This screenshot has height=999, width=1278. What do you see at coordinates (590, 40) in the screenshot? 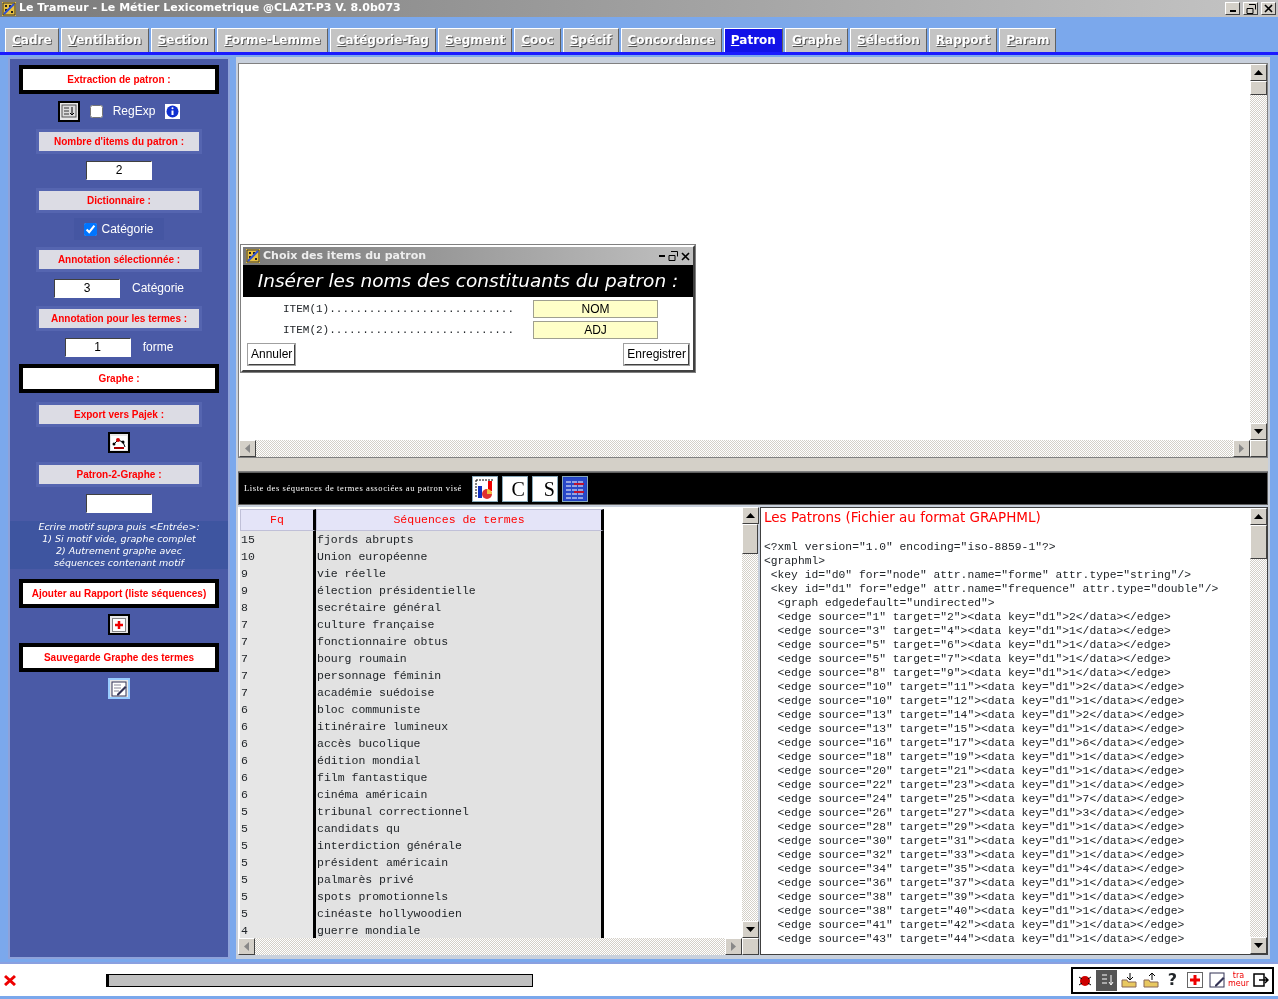
I see `tab: Spécif` at bounding box center [590, 40].